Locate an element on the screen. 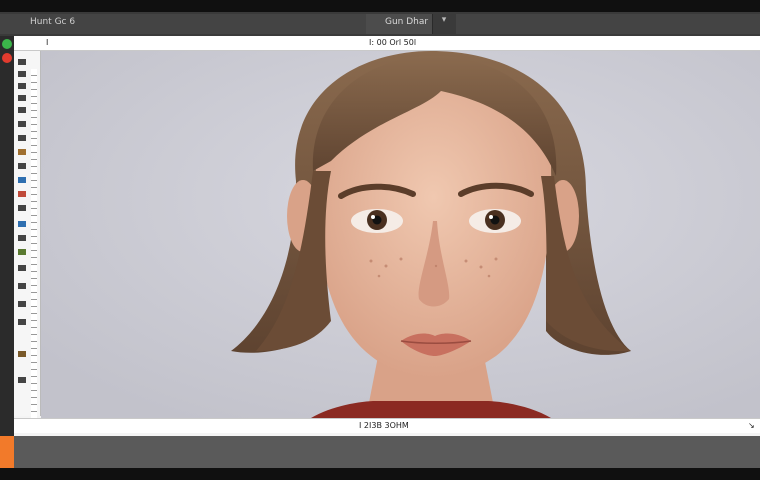 This screenshot has width=760, height=480. stamp-tool-icon is located at coordinates (22, 166).